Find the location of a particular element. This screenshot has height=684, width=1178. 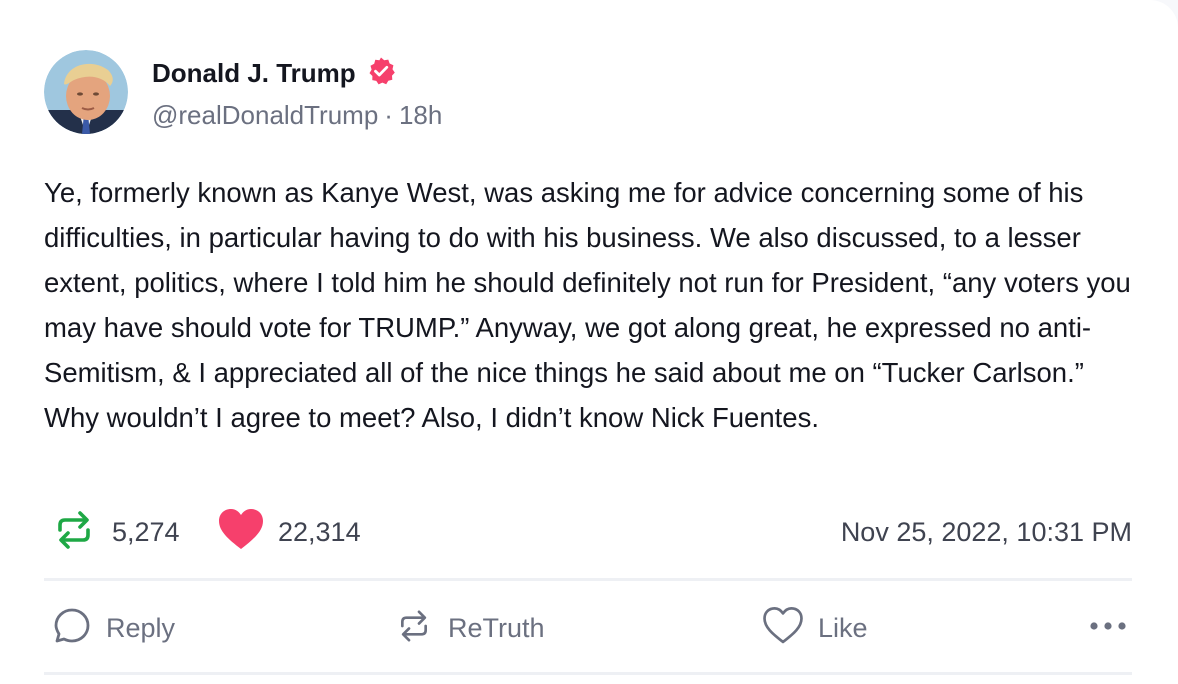

reply-label: Reply is located at coordinates (141, 627).